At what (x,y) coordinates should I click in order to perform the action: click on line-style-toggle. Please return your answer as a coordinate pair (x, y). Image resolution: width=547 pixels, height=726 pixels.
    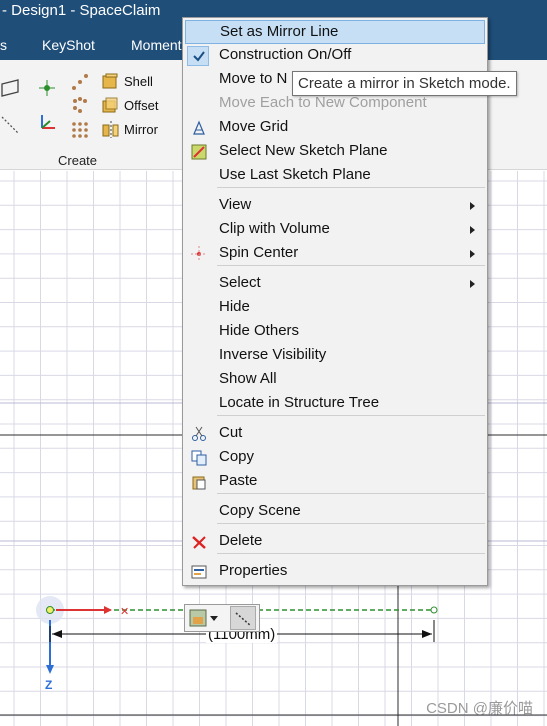
    Looking at the image, I should click on (243, 618).